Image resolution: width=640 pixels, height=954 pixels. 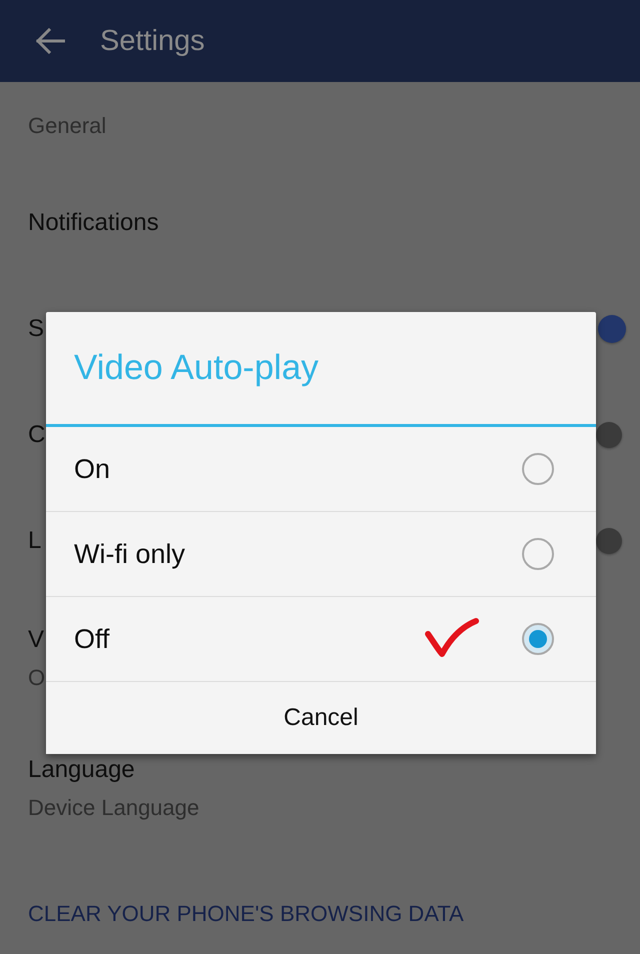 I want to click on setting-title: Notifications, so click(x=93, y=223).